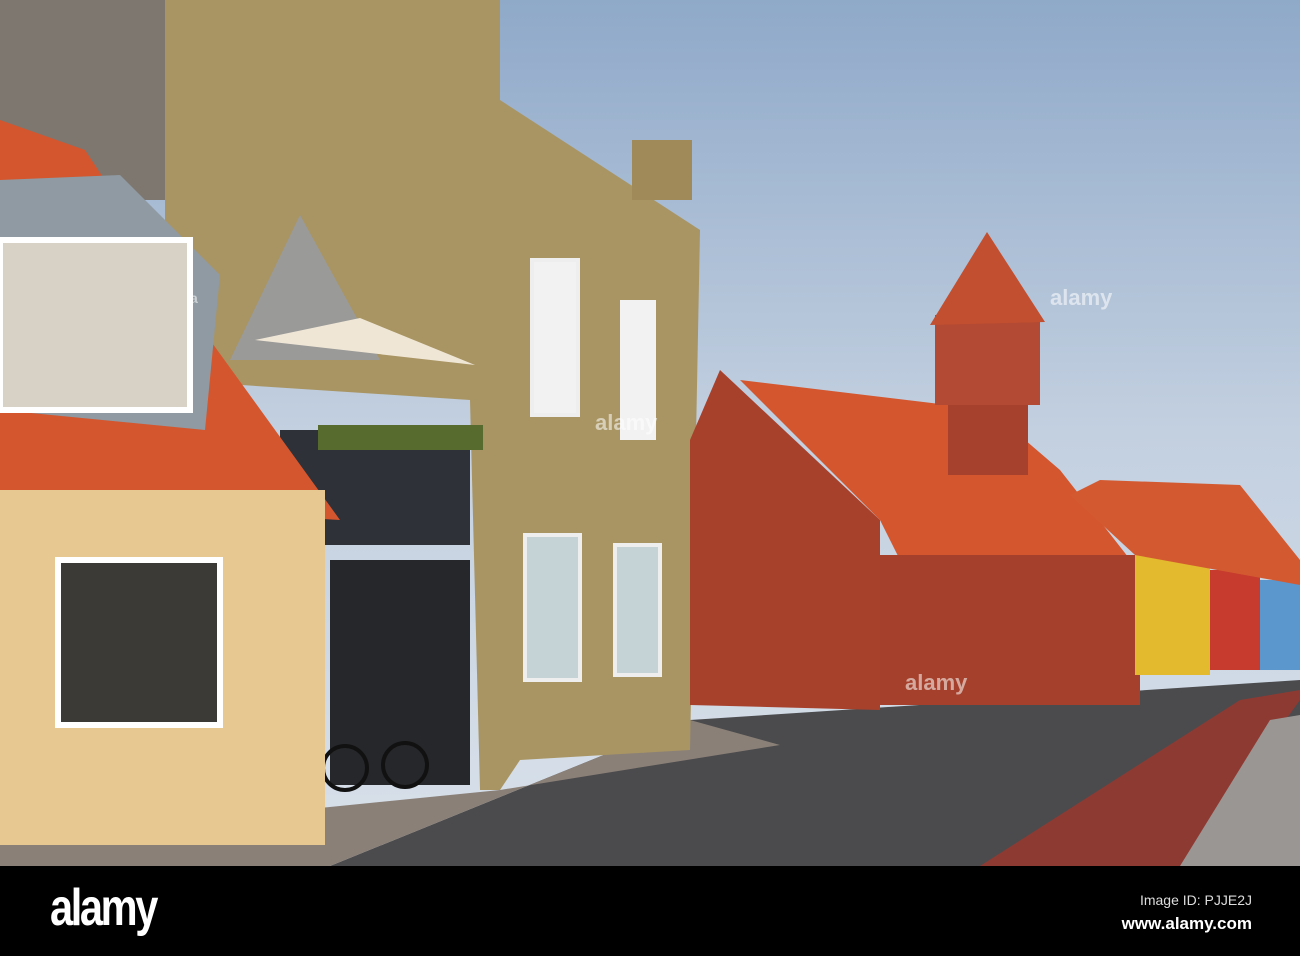  Describe the element at coordinates (650, 911) in the screenshot. I see `watermark-bar: alamy Image ID: PJJE2J www.alamy.com` at that location.